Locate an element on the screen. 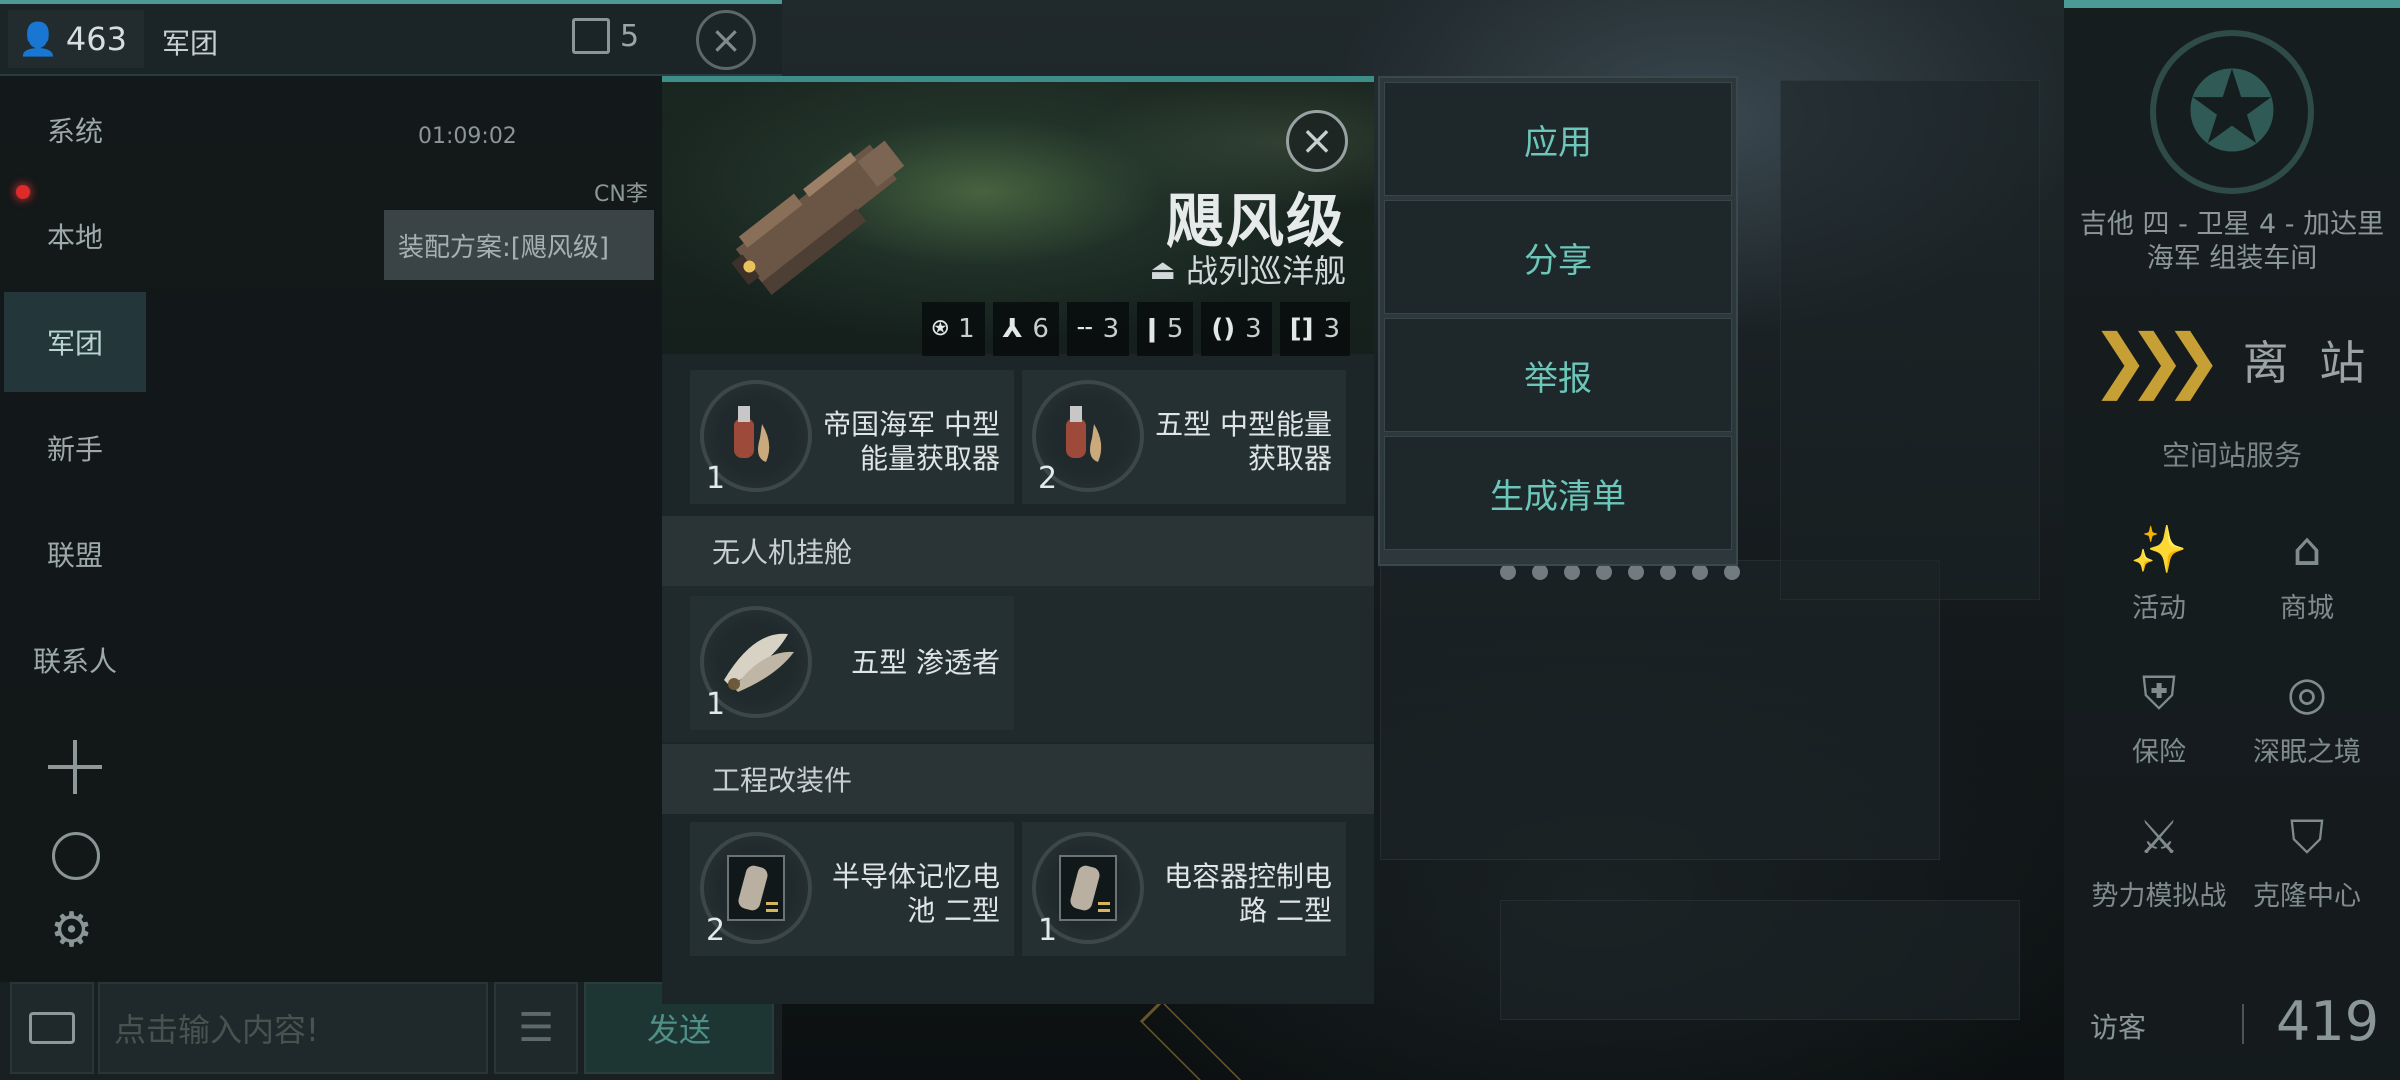 Image resolution: width=2400 pixels, height=1080 pixels. module-card: 1 帝国海军 中型 能量获取器 is located at coordinates (852, 437).